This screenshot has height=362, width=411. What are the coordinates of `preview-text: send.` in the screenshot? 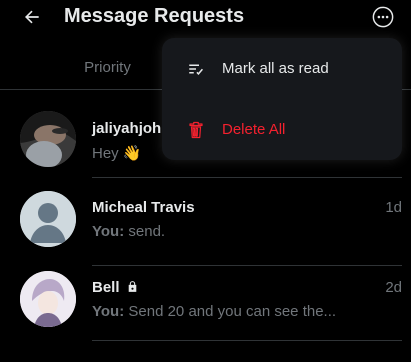 It's located at (145, 231).